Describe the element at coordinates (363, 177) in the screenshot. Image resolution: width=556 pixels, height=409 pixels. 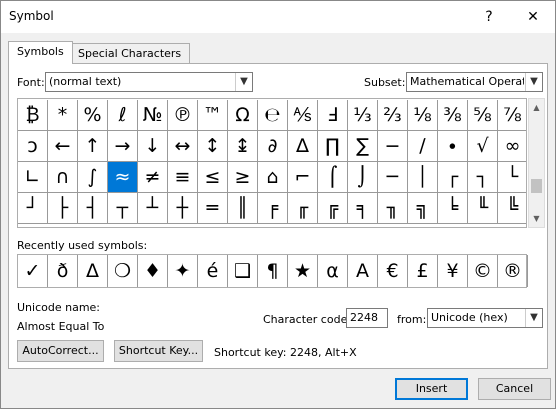
I see `symbol-cell: ⌡` at that location.